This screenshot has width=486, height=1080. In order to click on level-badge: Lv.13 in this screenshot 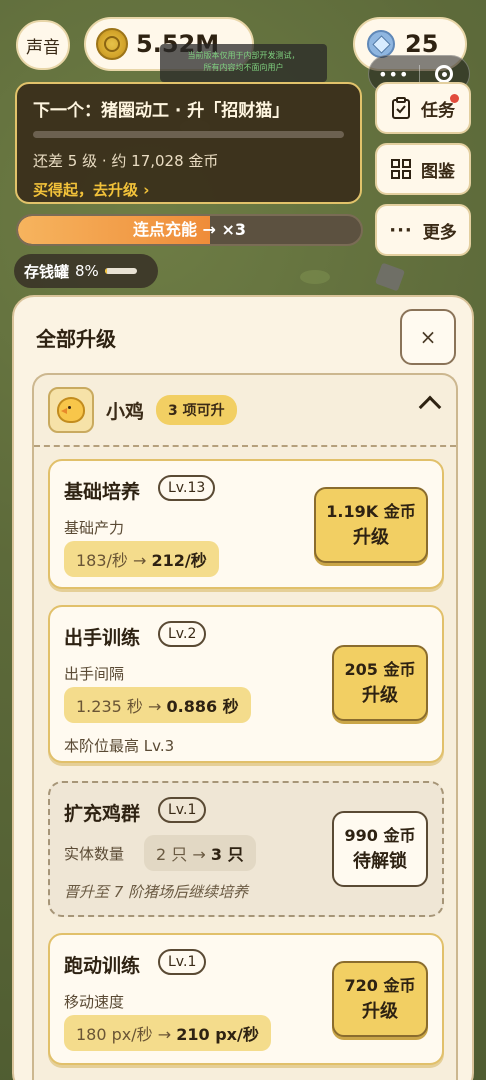, I will do `click(187, 488)`.